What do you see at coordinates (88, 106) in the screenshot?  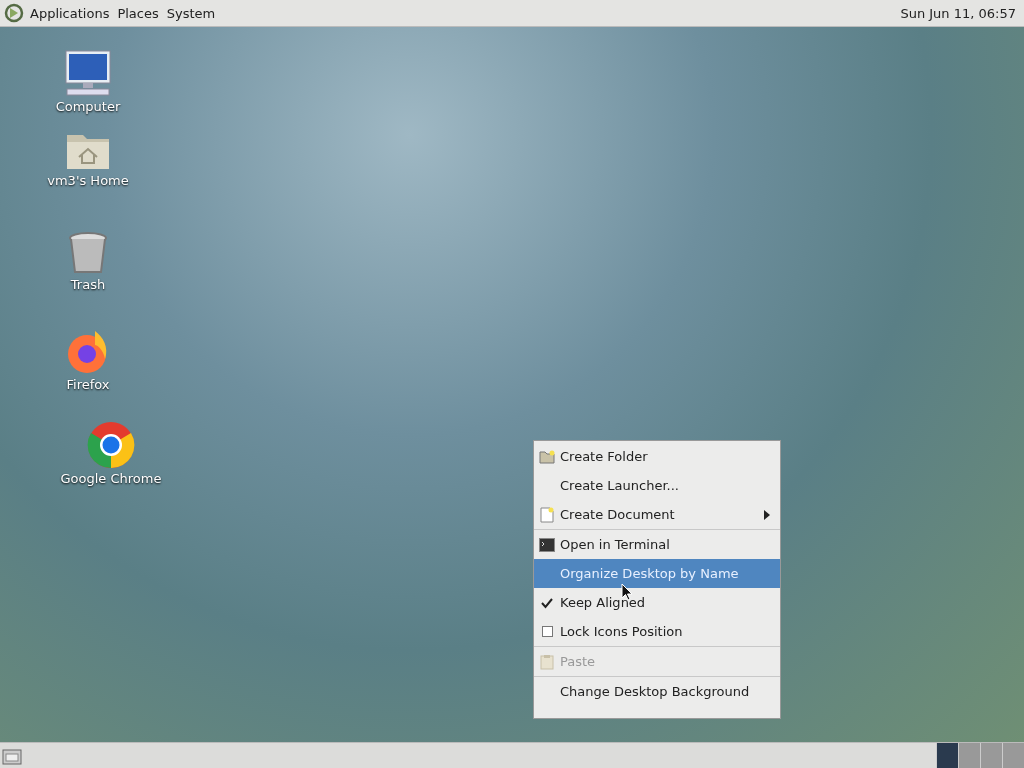 I see `desktop-icon-label: Computer` at bounding box center [88, 106].